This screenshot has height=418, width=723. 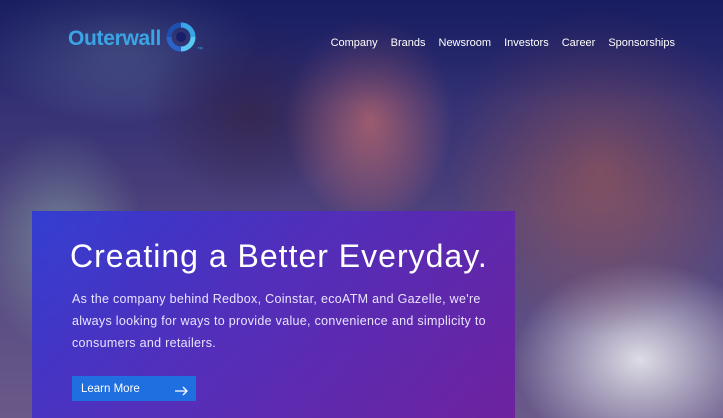 What do you see at coordinates (641, 43) in the screenshot?
I see `nav-item-sponsorships: Sponsorships` at bounding box center [641, 43].